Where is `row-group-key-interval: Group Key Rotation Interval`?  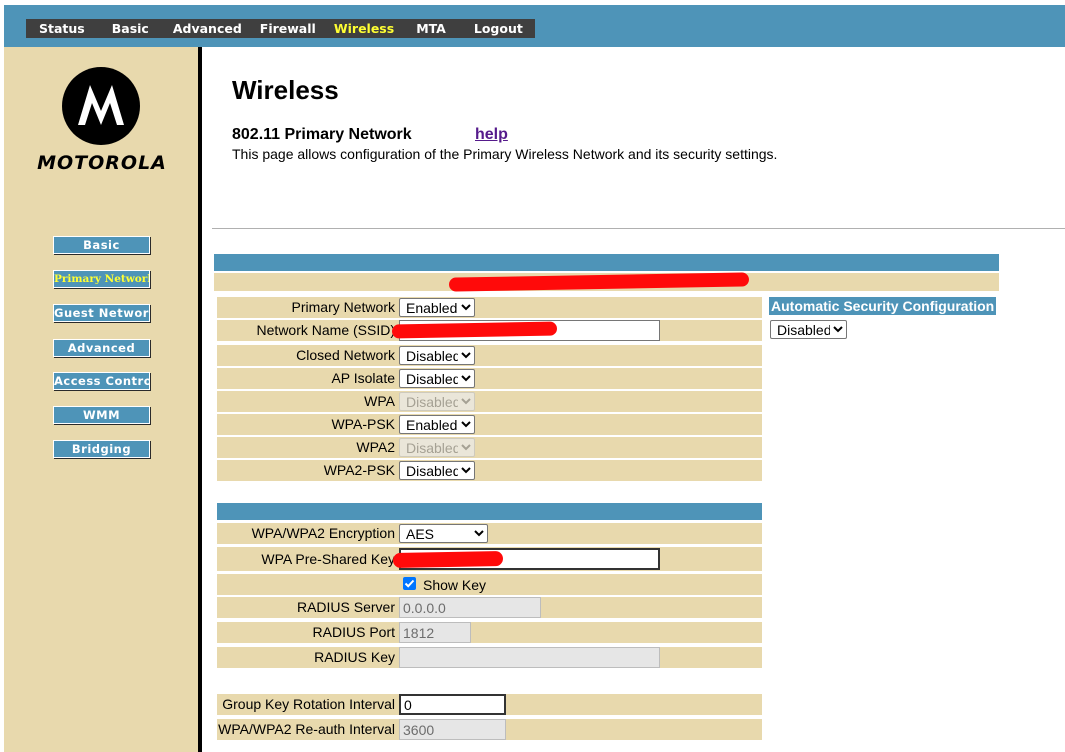 row-group-key-interval: Group Key Rotation Interval is located at coordinates (489, 704).